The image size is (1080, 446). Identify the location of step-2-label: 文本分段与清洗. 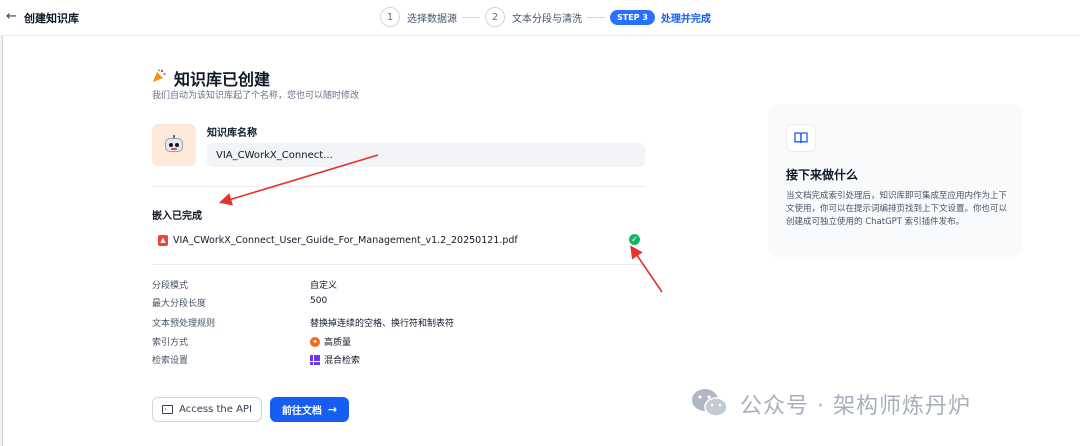
(547, 19).